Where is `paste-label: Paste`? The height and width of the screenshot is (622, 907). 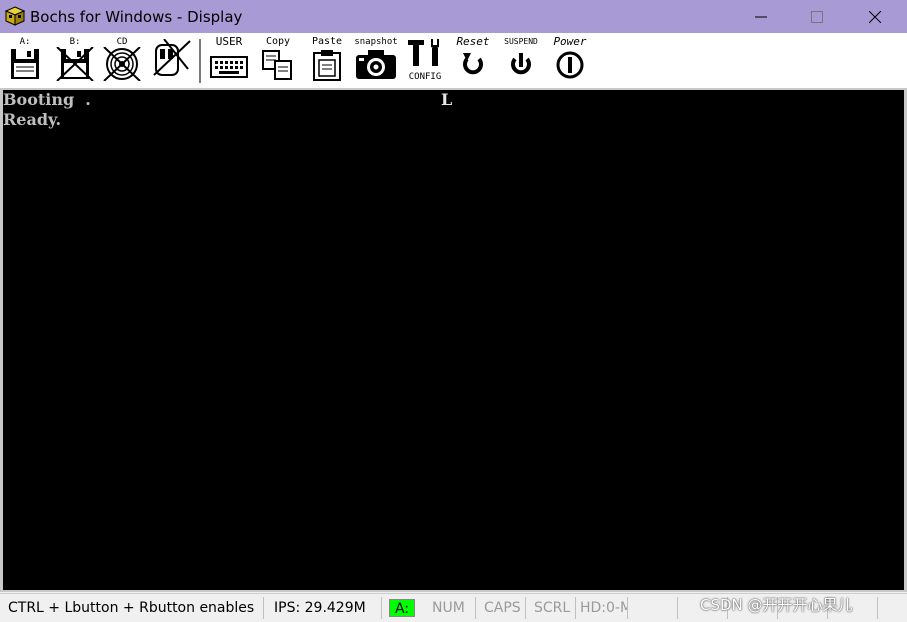
paste-label: Paste is located at coordinates (327, 41).